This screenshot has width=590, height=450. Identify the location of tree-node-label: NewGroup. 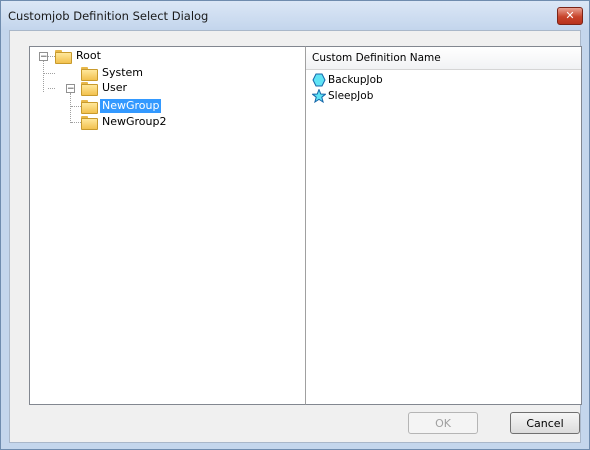
(131, 106).